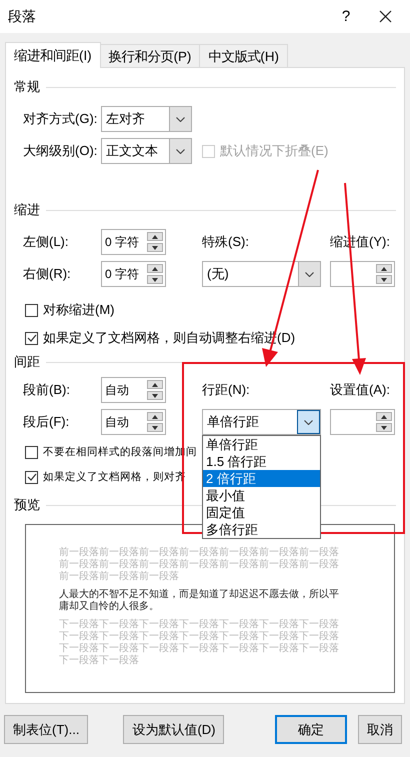  I want to click on field-label: 特殊(S):, so click(226, 242).